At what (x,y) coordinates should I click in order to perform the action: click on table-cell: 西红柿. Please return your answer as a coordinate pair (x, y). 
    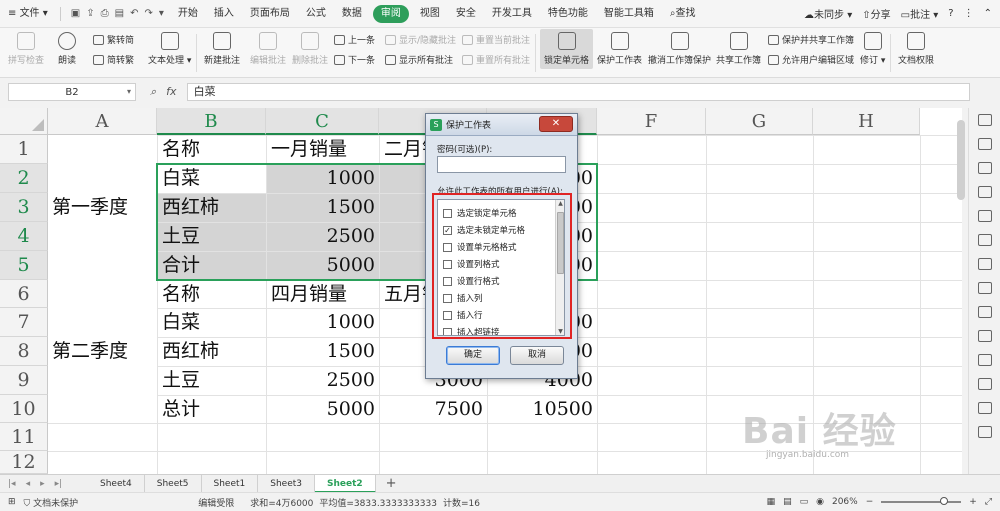
    Looking at the image, I should click on (211, 351).